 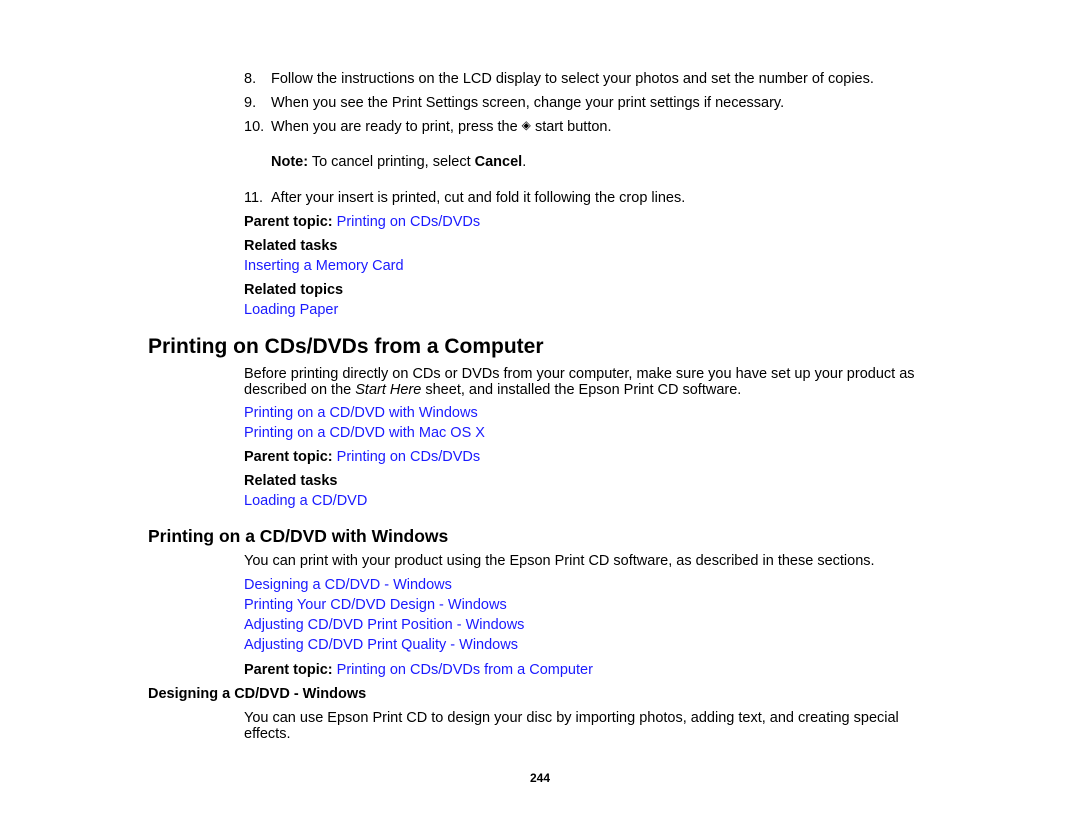 What do you see at coordinates (250, 79) in the screenshot?
I see `step-number: 8.` at bounding box center [250, 79].